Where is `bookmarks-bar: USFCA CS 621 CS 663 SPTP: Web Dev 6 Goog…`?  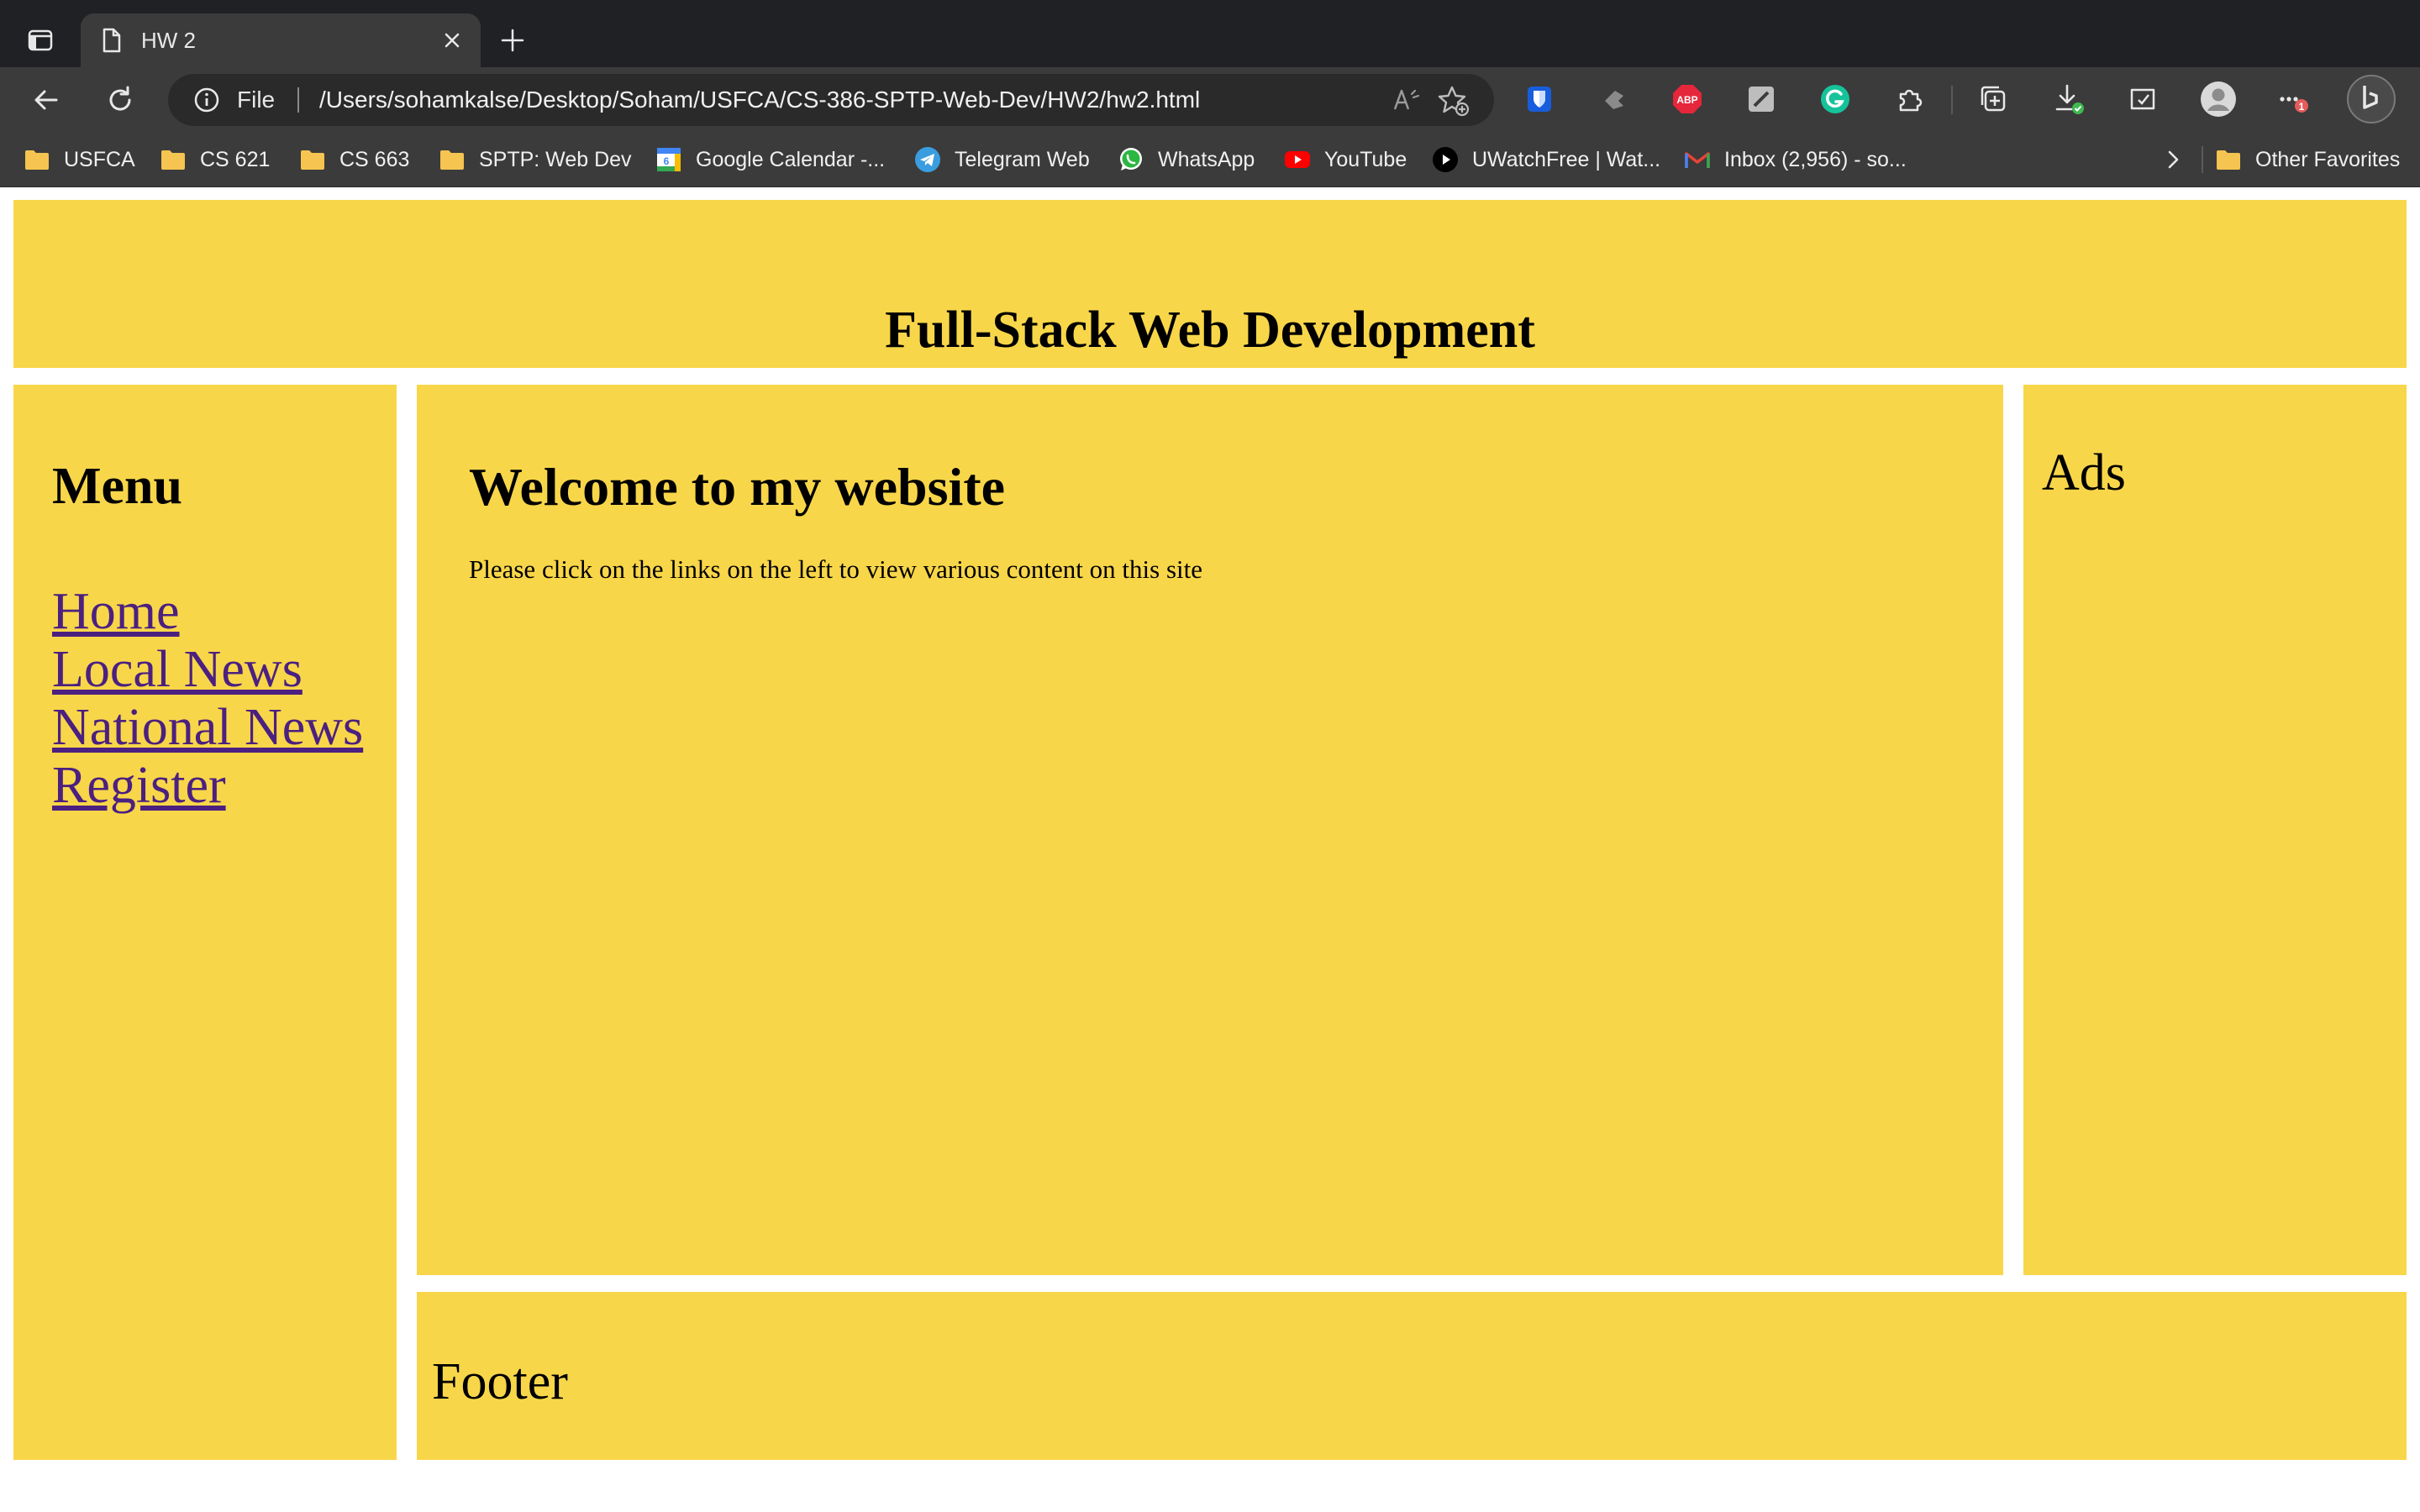
bookmarks-bar: USFCA CS 621 CS 663 SPTP: Web Dev 6 Goog… is located at coordinates (1210, 160).